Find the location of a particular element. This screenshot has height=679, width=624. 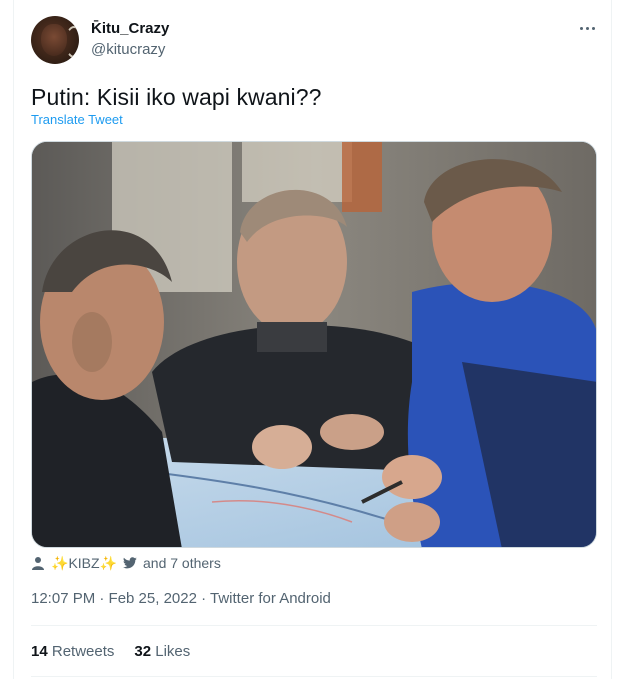

retweets-label: Retweets is located at coordinates (83, 651).